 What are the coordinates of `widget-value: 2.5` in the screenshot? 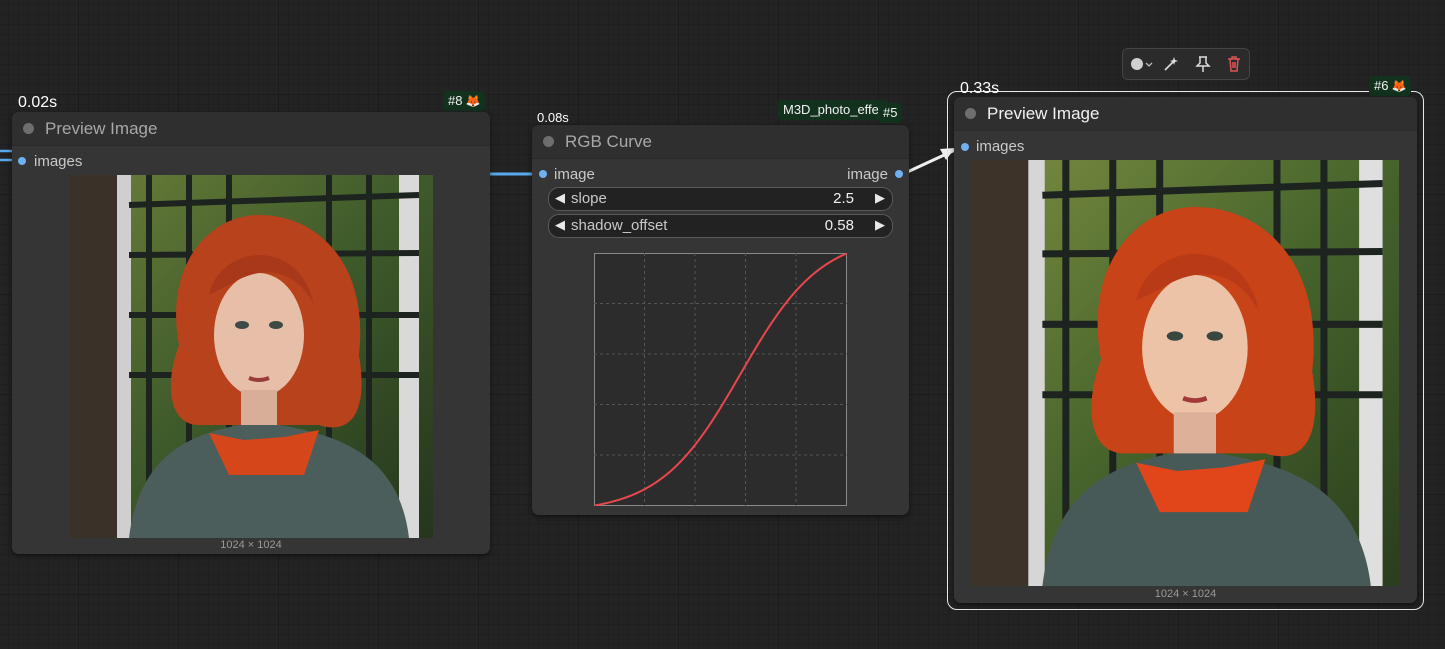 It's located at (843, 198).